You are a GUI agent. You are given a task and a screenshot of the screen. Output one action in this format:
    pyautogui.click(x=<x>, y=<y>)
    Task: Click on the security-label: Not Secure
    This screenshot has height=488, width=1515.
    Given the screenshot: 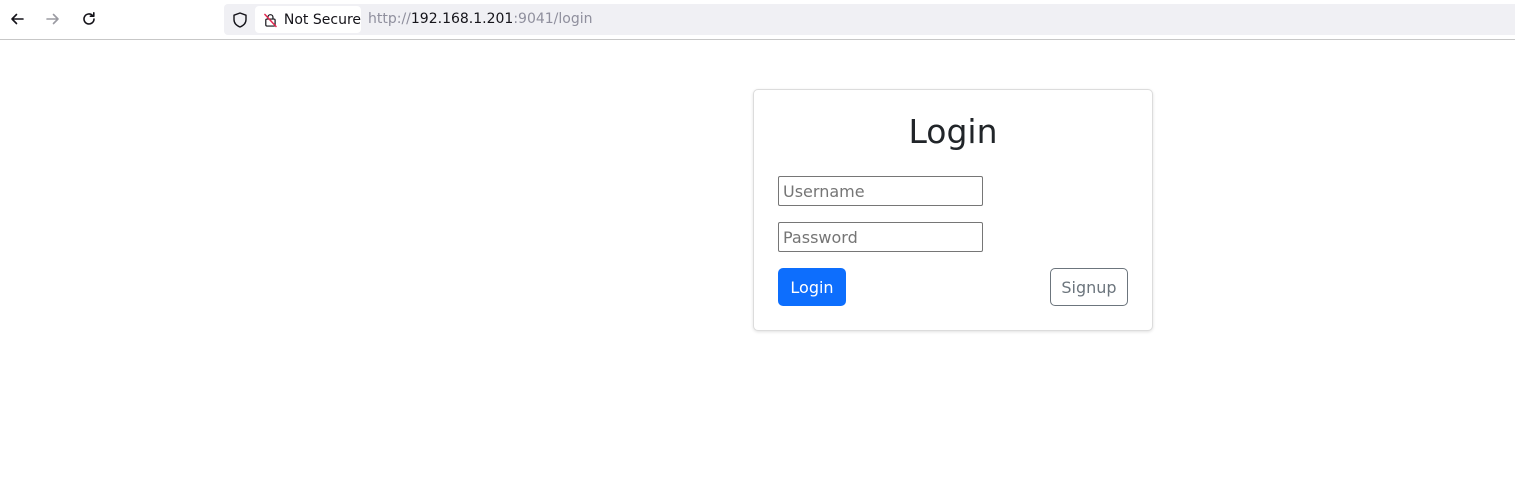 What is the action you would take?
    pyautogui.click(x=322, y=19)
    